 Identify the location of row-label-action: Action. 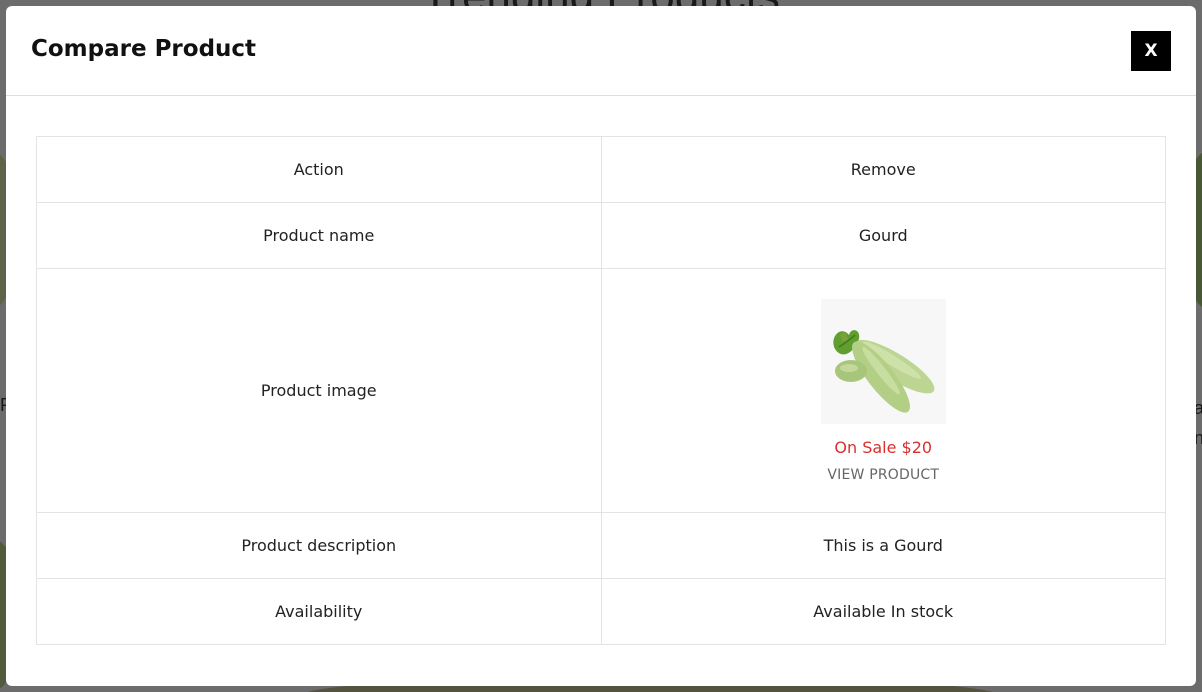
(319, 169).